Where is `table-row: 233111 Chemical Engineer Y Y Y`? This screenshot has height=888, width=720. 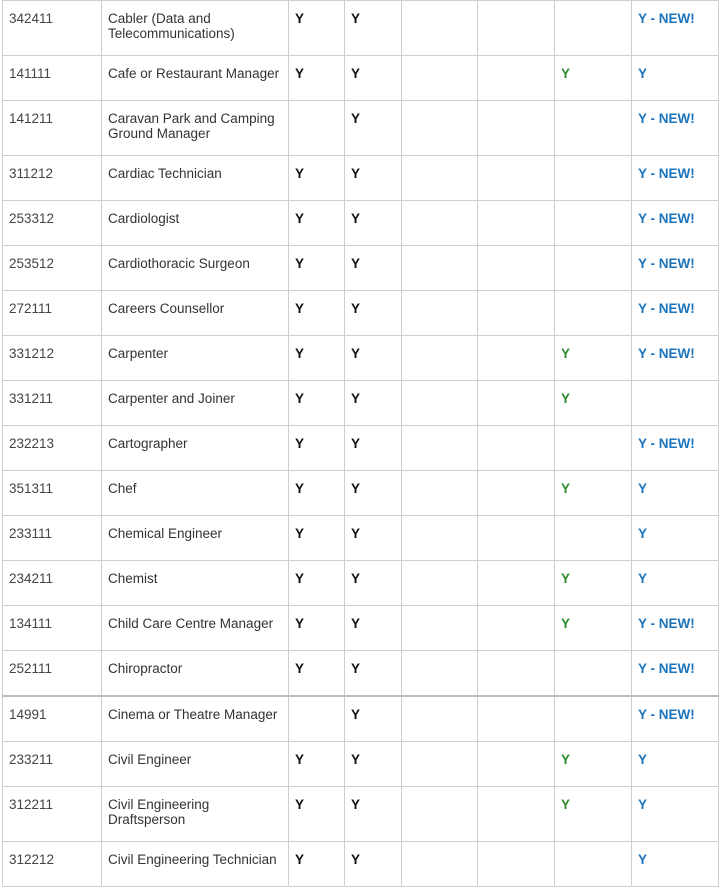 table-row: 233111 Chemical Engineer Y Y Y is located at coordinates (360, 538).